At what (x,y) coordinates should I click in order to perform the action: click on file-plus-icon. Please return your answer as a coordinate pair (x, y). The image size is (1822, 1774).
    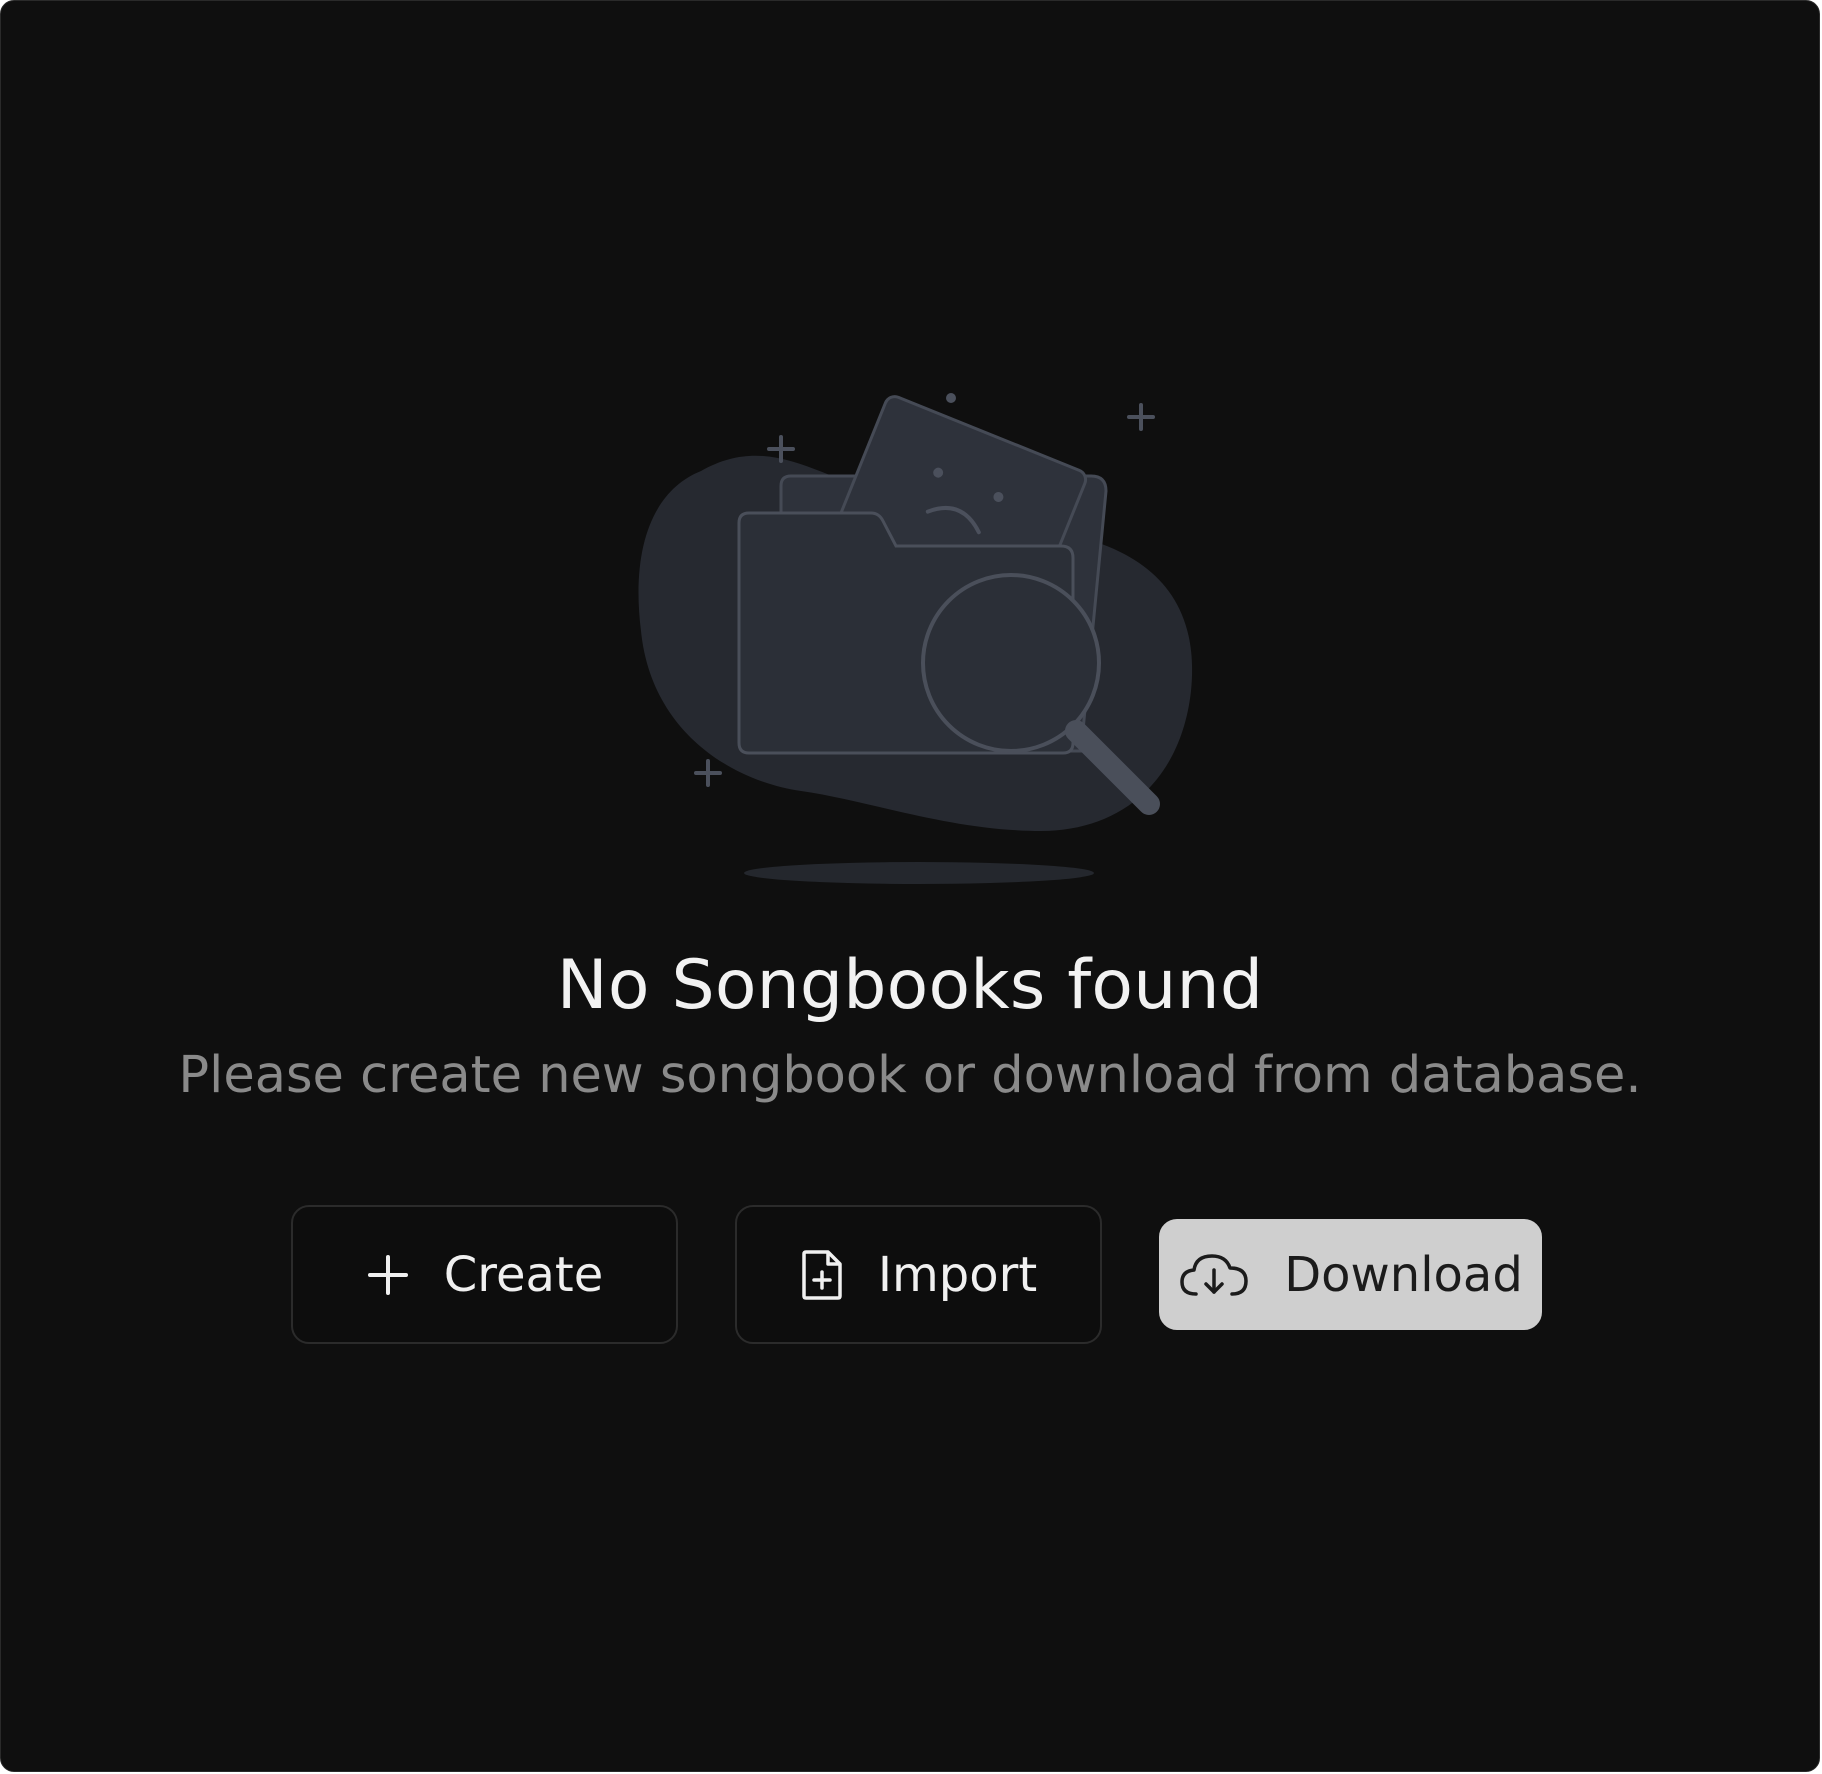
    Looking at the image, I should click on (822, 1275).